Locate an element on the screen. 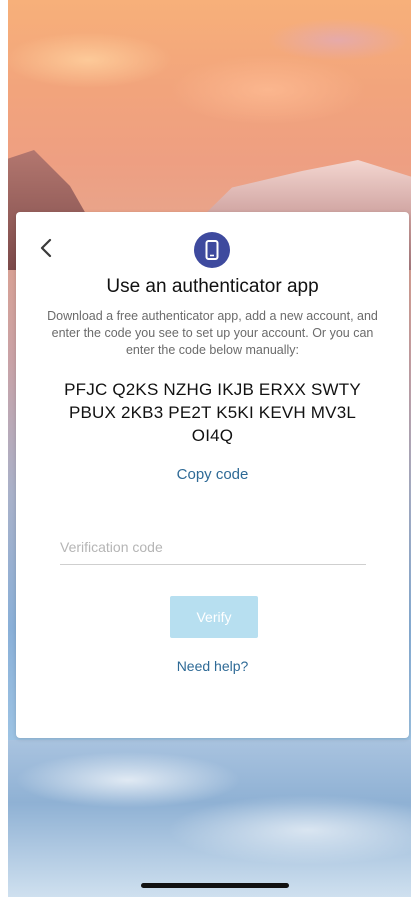  home-indicator is located at coordinates (215, 885).